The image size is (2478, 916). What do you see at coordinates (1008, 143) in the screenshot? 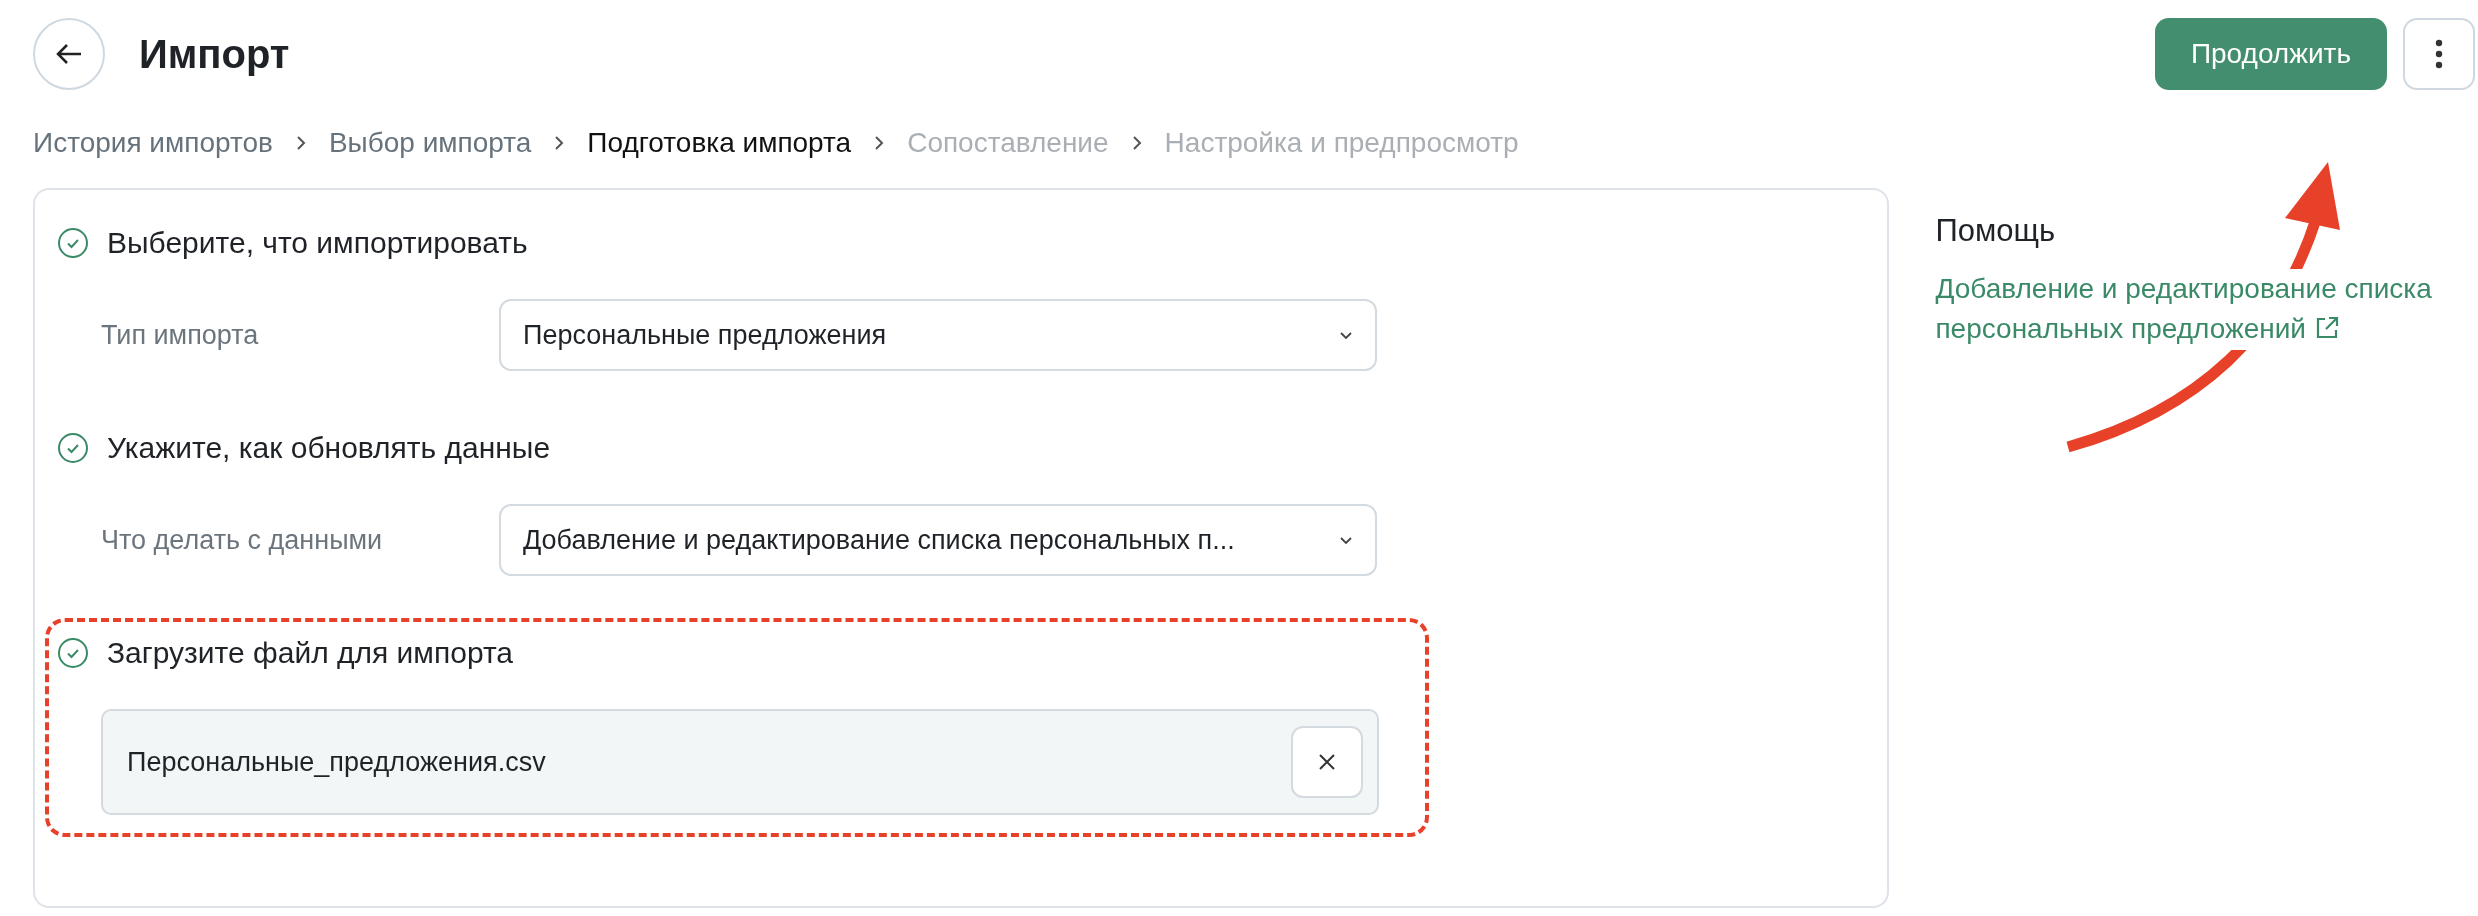
I see `breadcrumb-item: Сопоставление` at bounding box center [1008, 143].